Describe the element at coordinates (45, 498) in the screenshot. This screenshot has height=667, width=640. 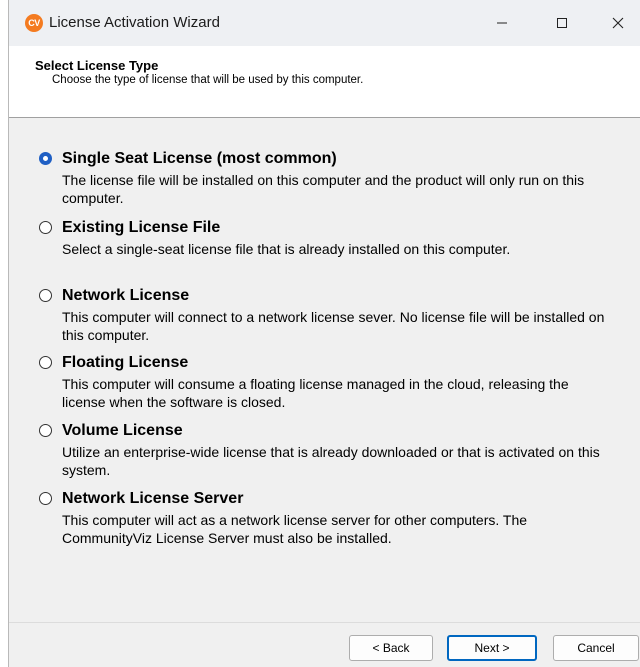
I see `radio-network-license-server` at that location.